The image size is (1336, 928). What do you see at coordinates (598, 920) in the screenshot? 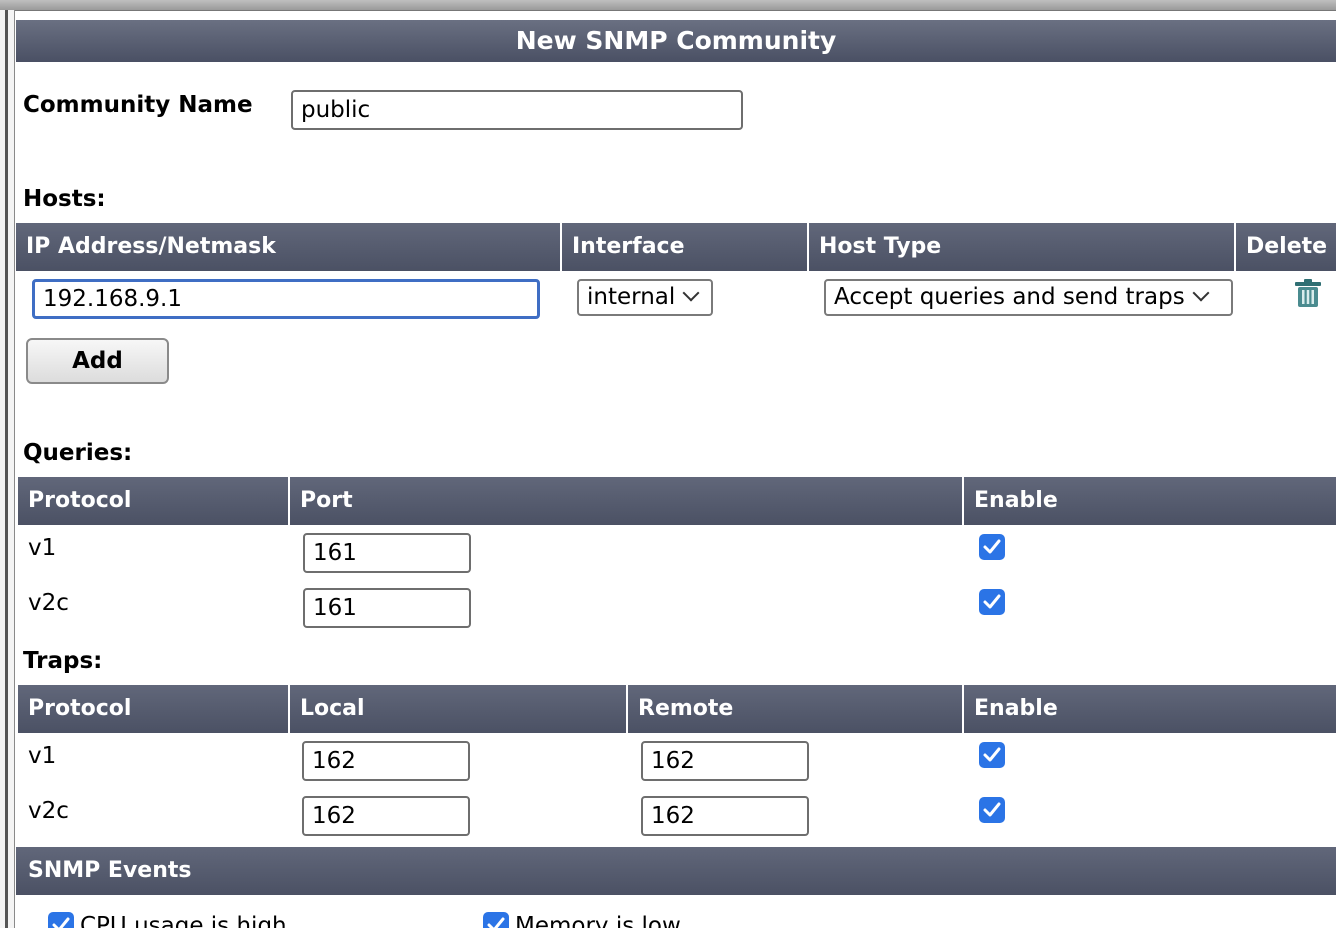
I see `event-memory-label: Memory is low` at bounding box center [598, 920].